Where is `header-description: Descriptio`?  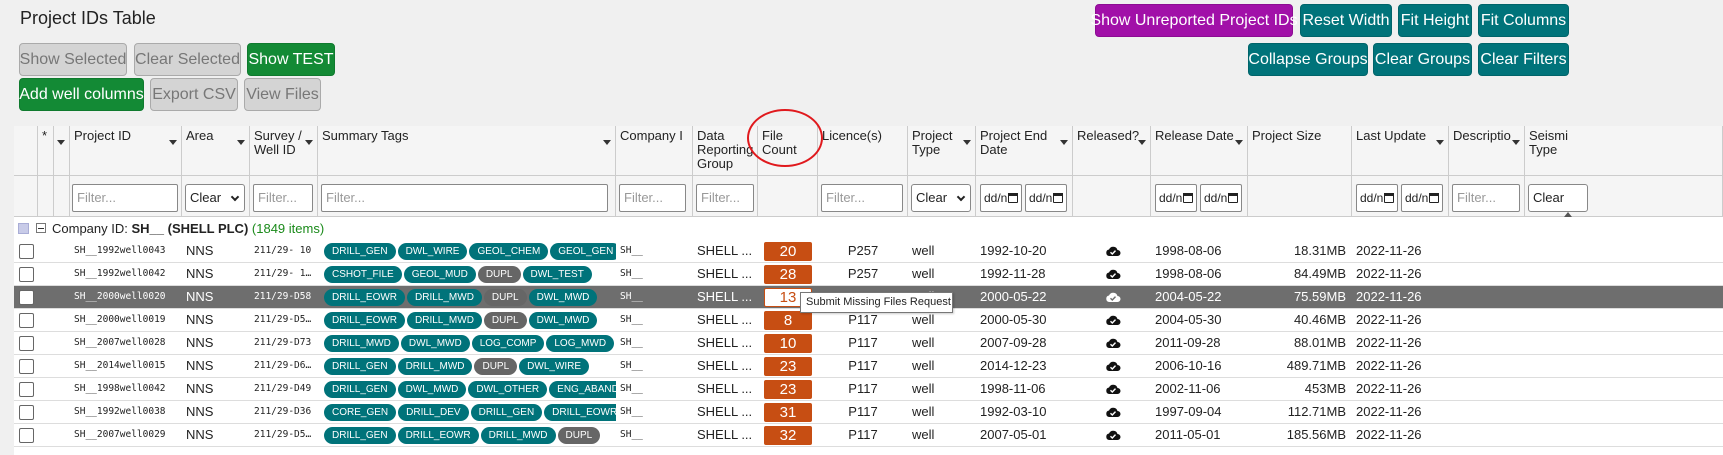 header-description: Descriptio is located at coordinates (1487, 151).